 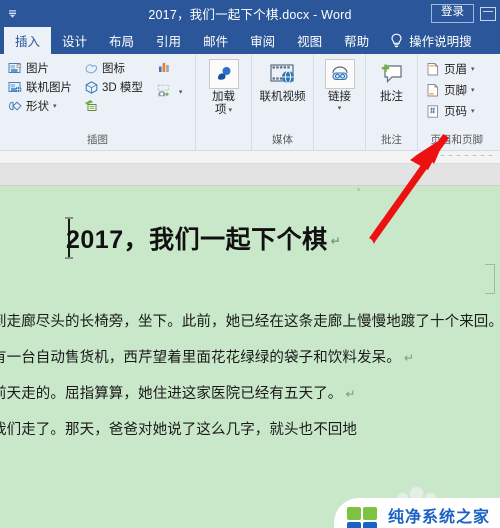 What do you see at coordinates (220, 109) in the screenshot?
I see `add-ins-label-line2: 项` at bounding box center [220, 109].